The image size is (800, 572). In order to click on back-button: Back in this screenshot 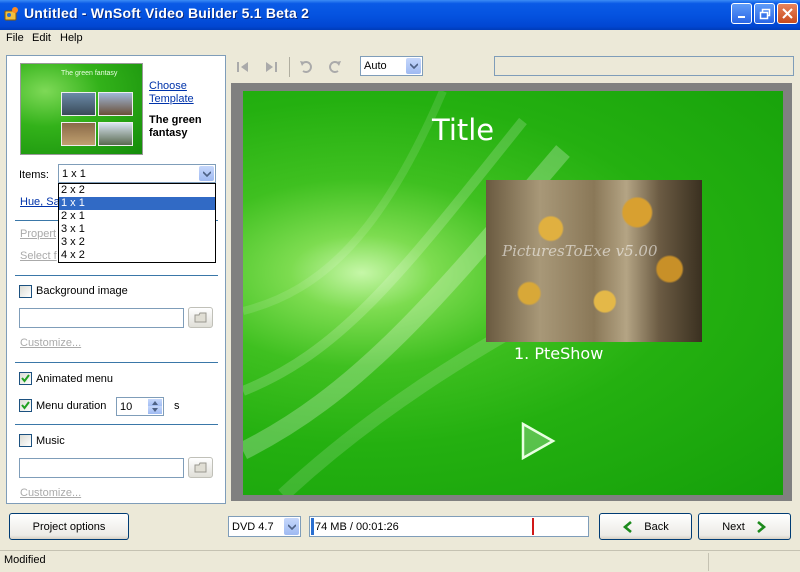, I will do `click(645, 526)`.